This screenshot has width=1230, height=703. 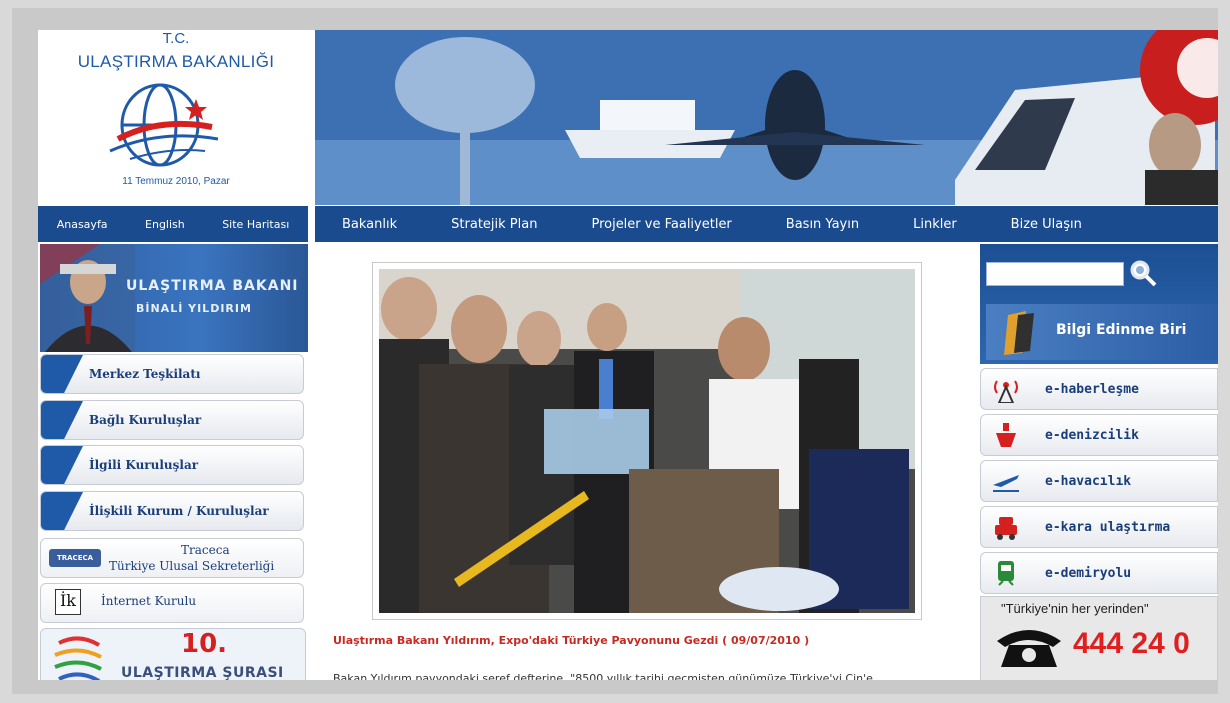 I want to click on e-kara-ulastirma-link: e-kara ulaştırma, so click(x=1099, y=527).